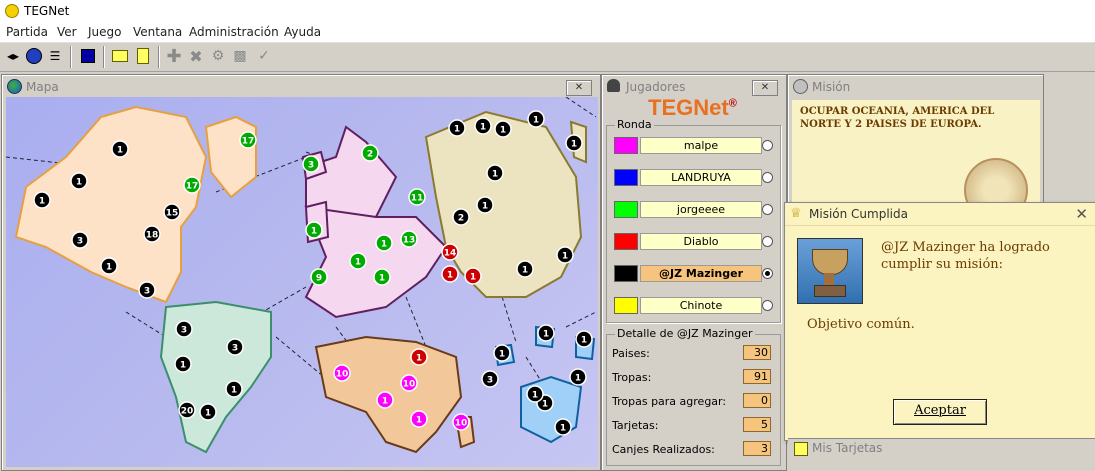 This screenshot has width=1095, height=471. I want to click on detail-key: Paises:, so click(631, 353).